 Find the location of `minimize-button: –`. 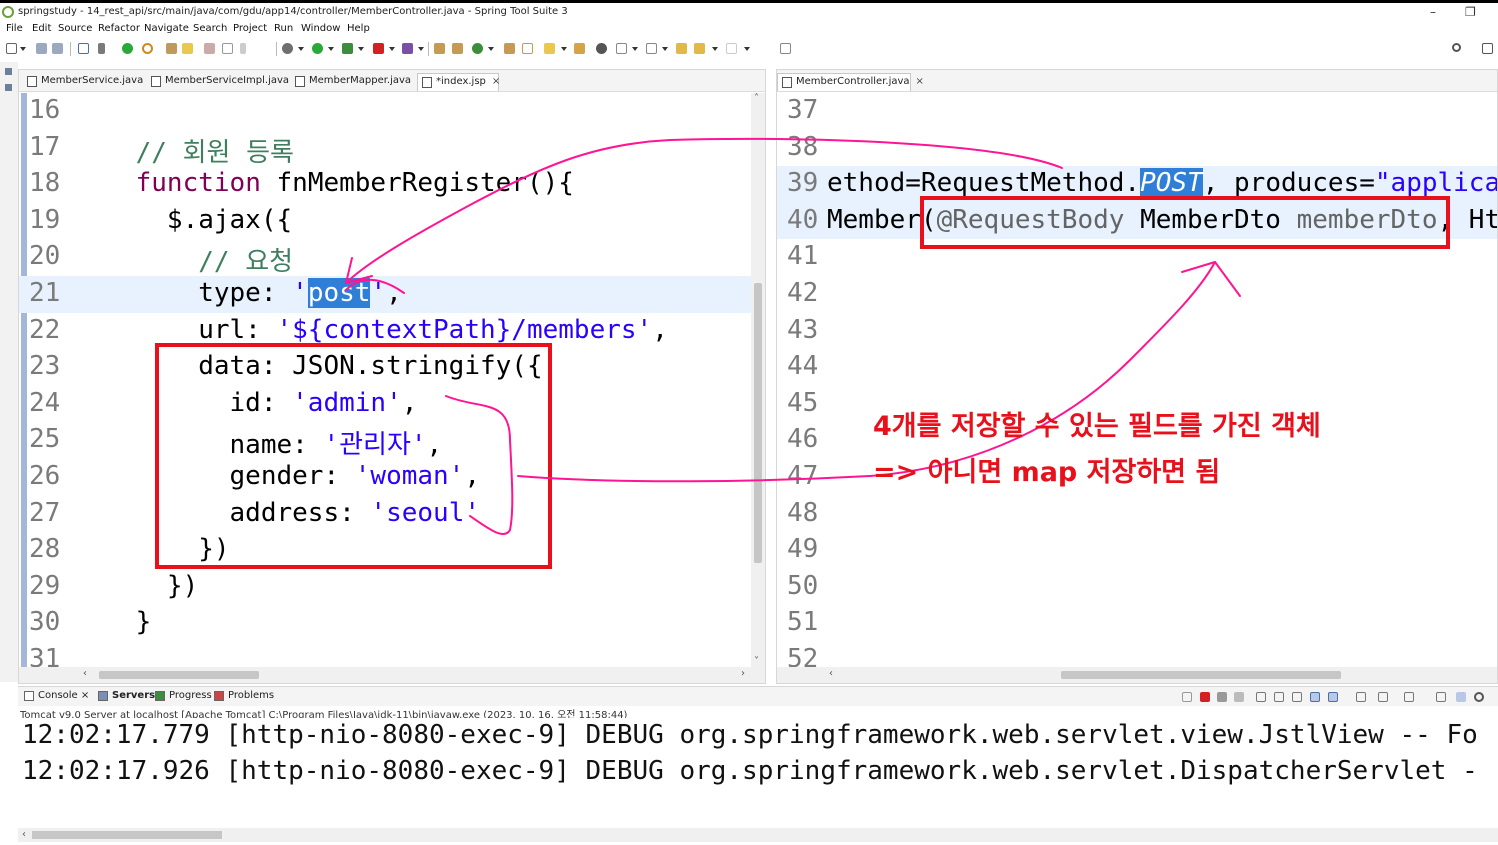

minimize-button: – is located at coordinates (1433, 12).